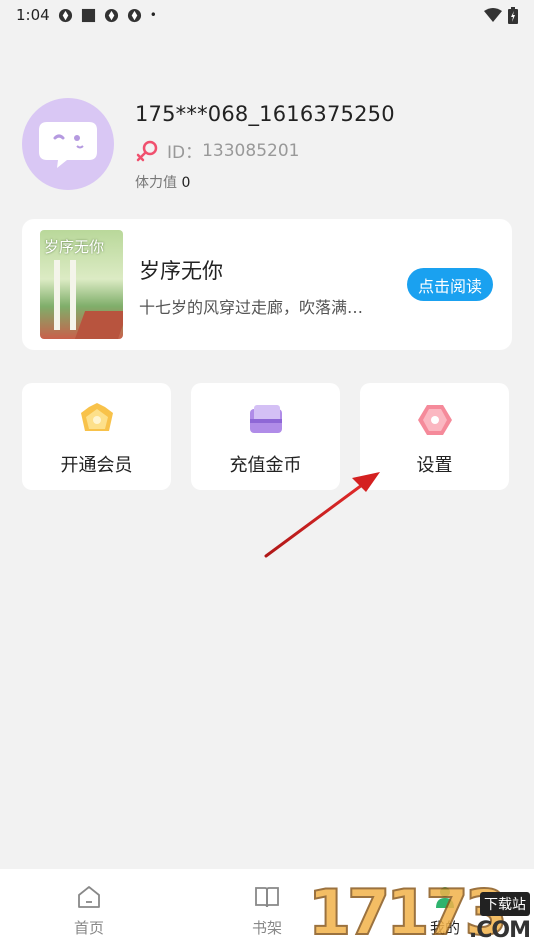  What do you see at coordinates (265, 114) in the screenshot?
I see `username: 175***068_1616375250` at bounding box center [265, 114].